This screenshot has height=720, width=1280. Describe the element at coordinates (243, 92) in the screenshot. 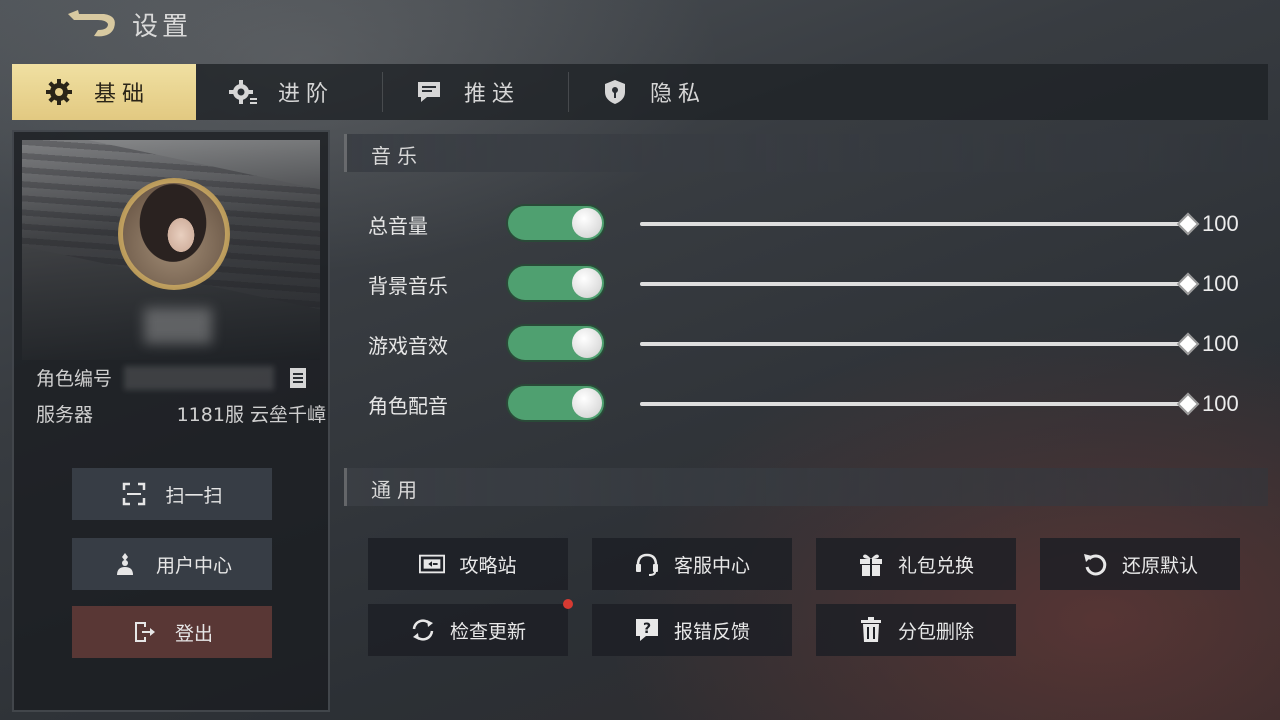

I see `advanced-gear-icon` at that location.